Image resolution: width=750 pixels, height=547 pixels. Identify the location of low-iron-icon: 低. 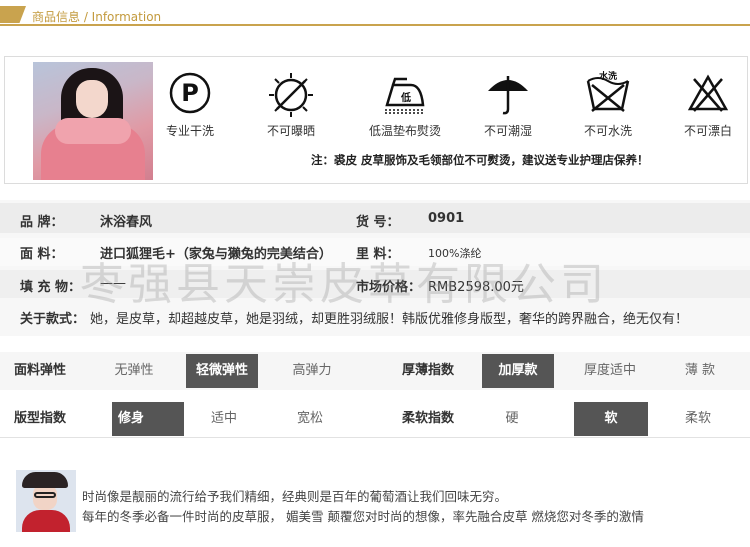
(405, 95).